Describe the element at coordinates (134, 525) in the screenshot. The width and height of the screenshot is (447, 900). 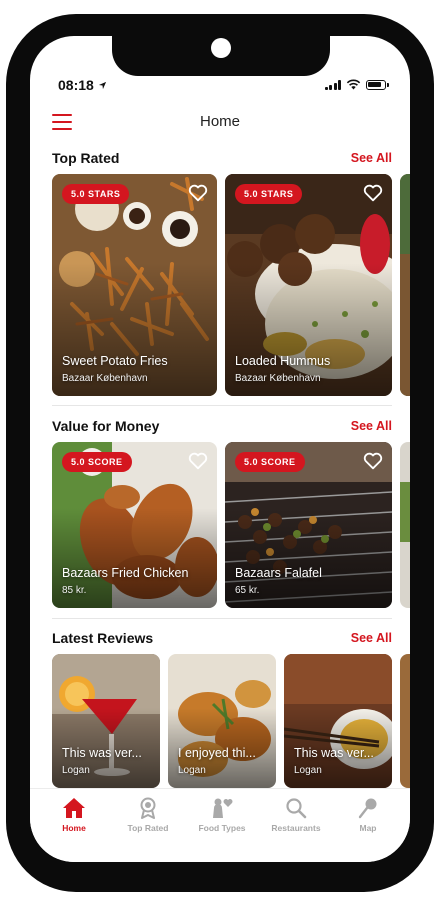
I see `food-card: 5.0 SCORE Bazaars Fried Chicken 85 kr.` at that location.